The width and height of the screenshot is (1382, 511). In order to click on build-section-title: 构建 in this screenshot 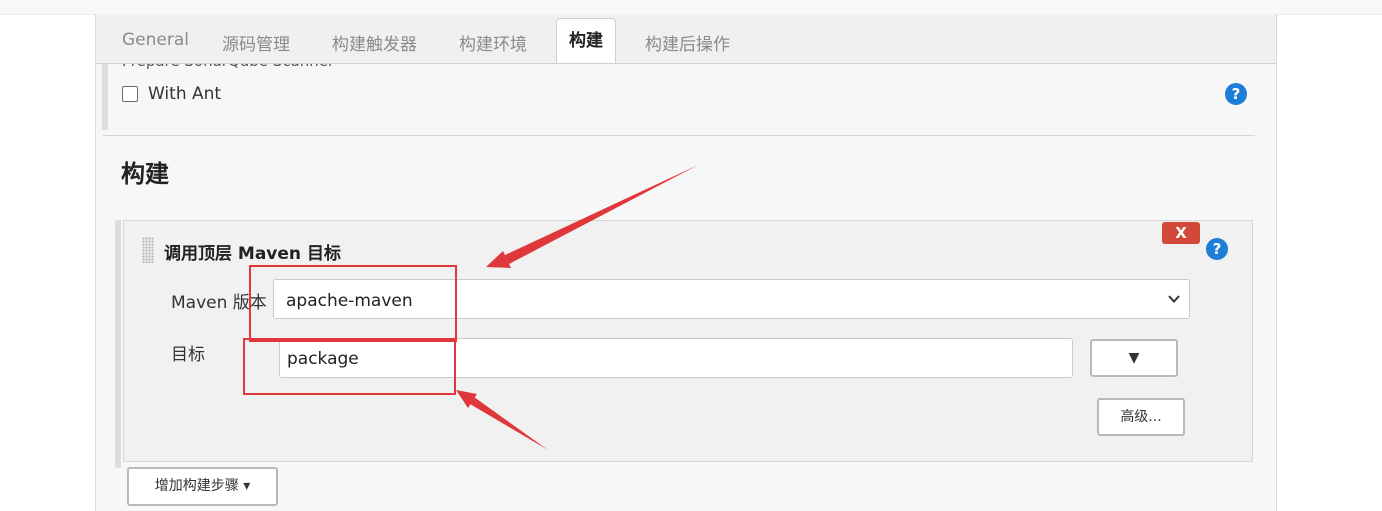, I will do `click(145, 174)`.